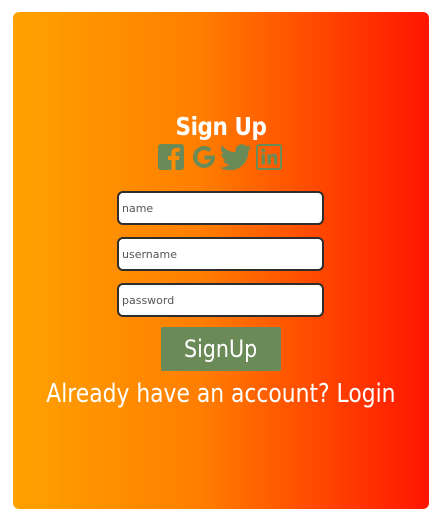 This screenshot has width=440, height=522. I want to click on twitter-icon, so click(236, 158).